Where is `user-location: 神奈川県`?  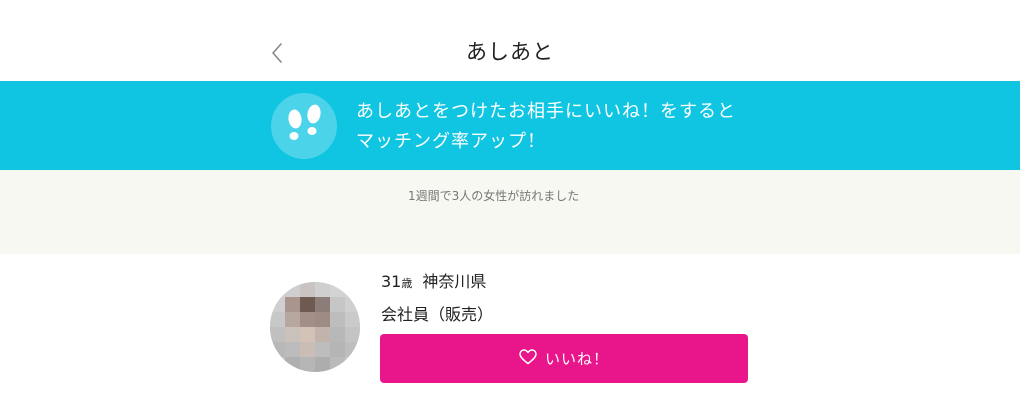
user-location: 神奈川県 is located at coordinates (454, 281).